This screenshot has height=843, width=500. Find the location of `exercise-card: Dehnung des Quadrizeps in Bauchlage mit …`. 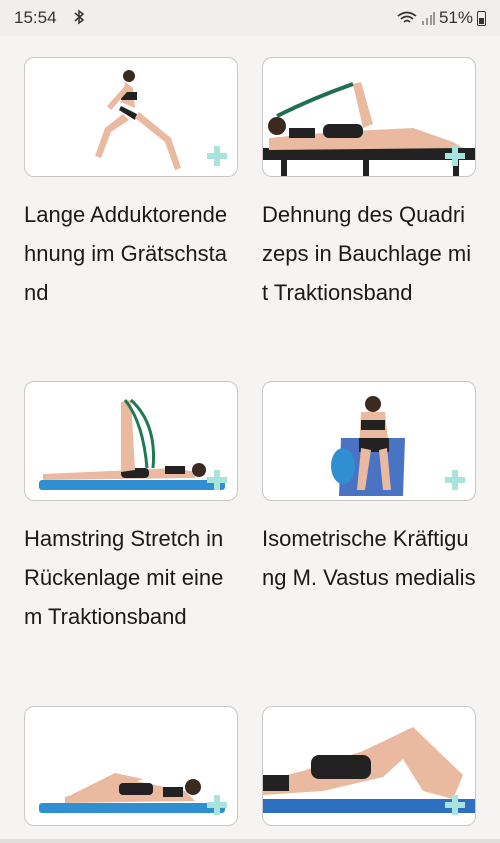

exercise-card: Dehnung des Quadrizeps in Bauchlage mit … is located at coordinates (369, 184).